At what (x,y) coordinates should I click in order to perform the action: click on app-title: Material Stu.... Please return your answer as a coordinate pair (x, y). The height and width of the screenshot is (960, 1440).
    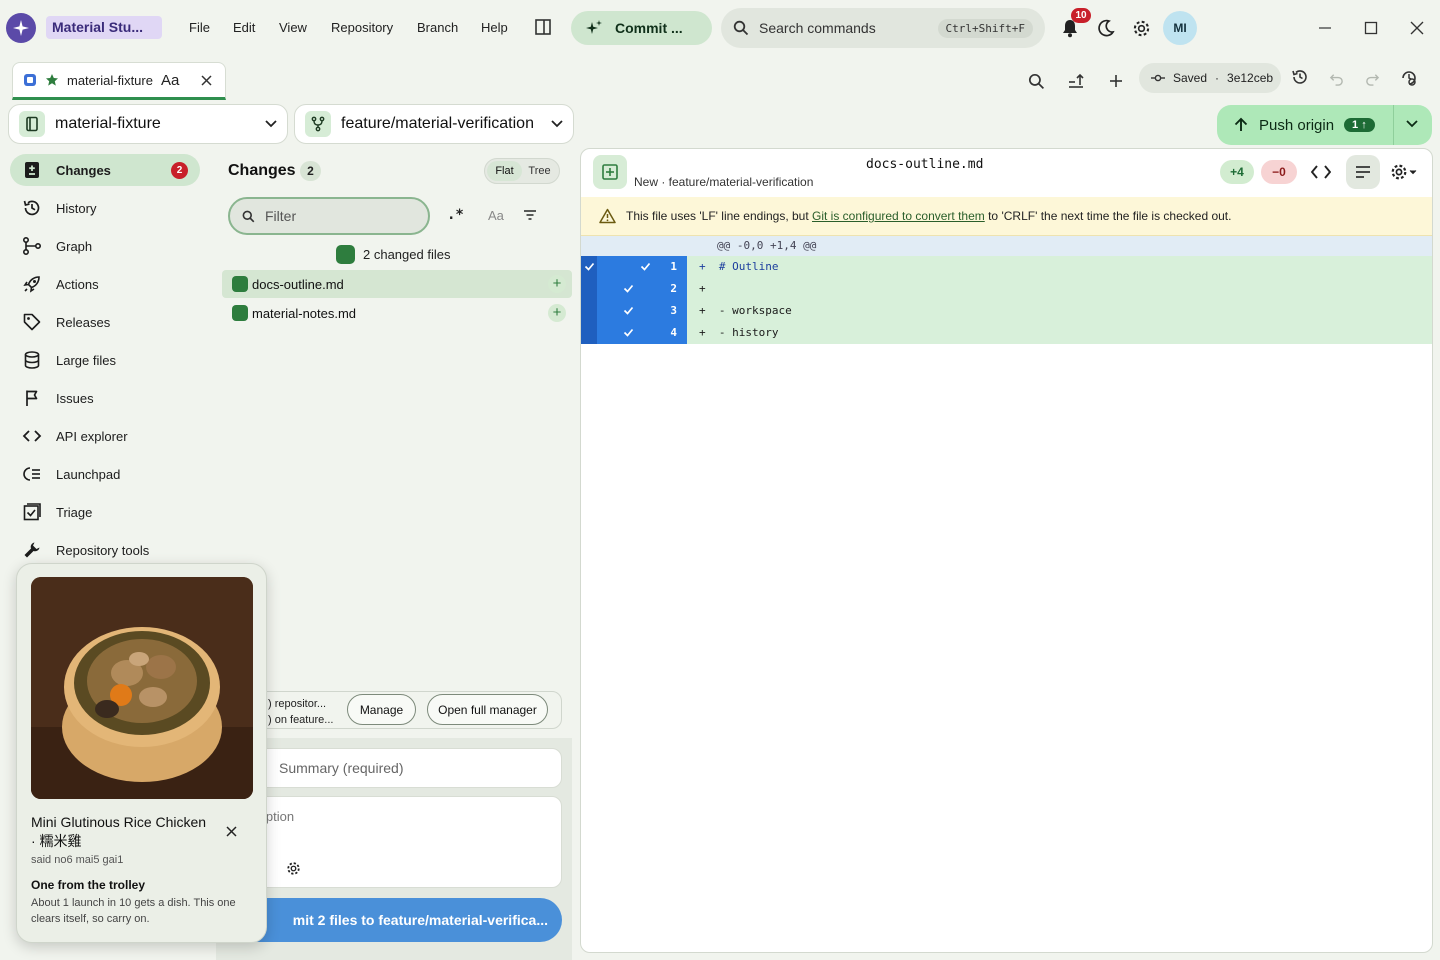
    Looking at the image, I should click on (104, 27).